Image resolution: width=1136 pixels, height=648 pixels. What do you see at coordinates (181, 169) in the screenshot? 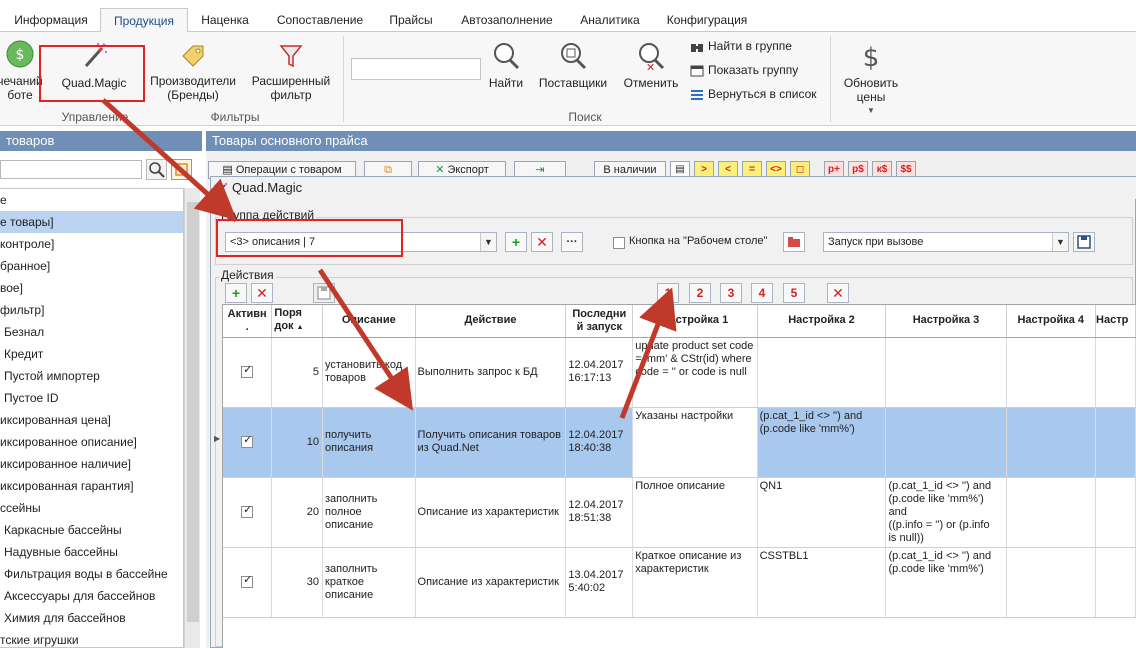
I see `filter-reset-icon` at bounding box center [181, 169].